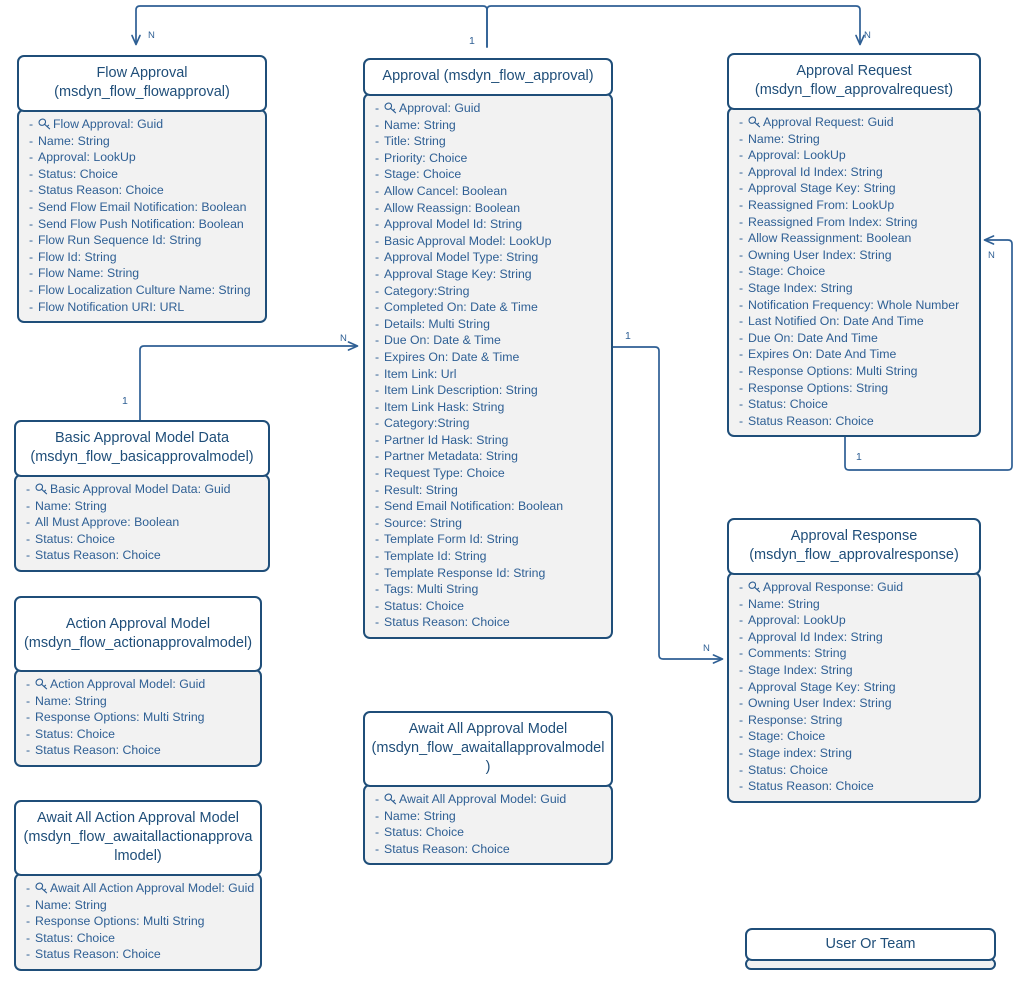 Image resolution: width=1024 pixels, height=990 pixels. I want to click on entity-attribute: - Approval Model Id: String, so click(491, 224).